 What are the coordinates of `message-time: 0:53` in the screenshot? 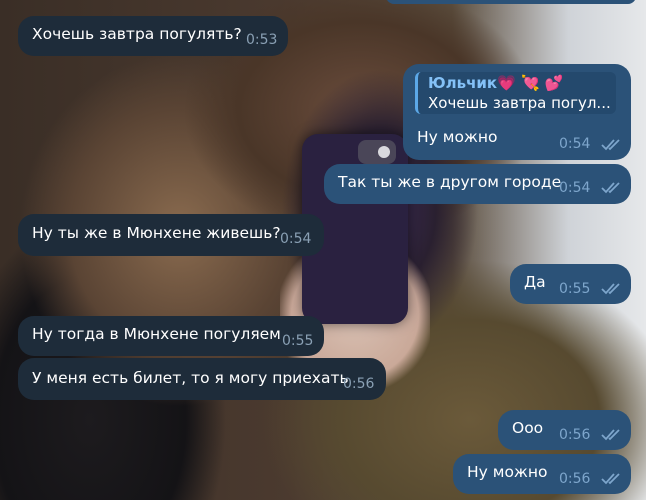 It's located at (262, 40).